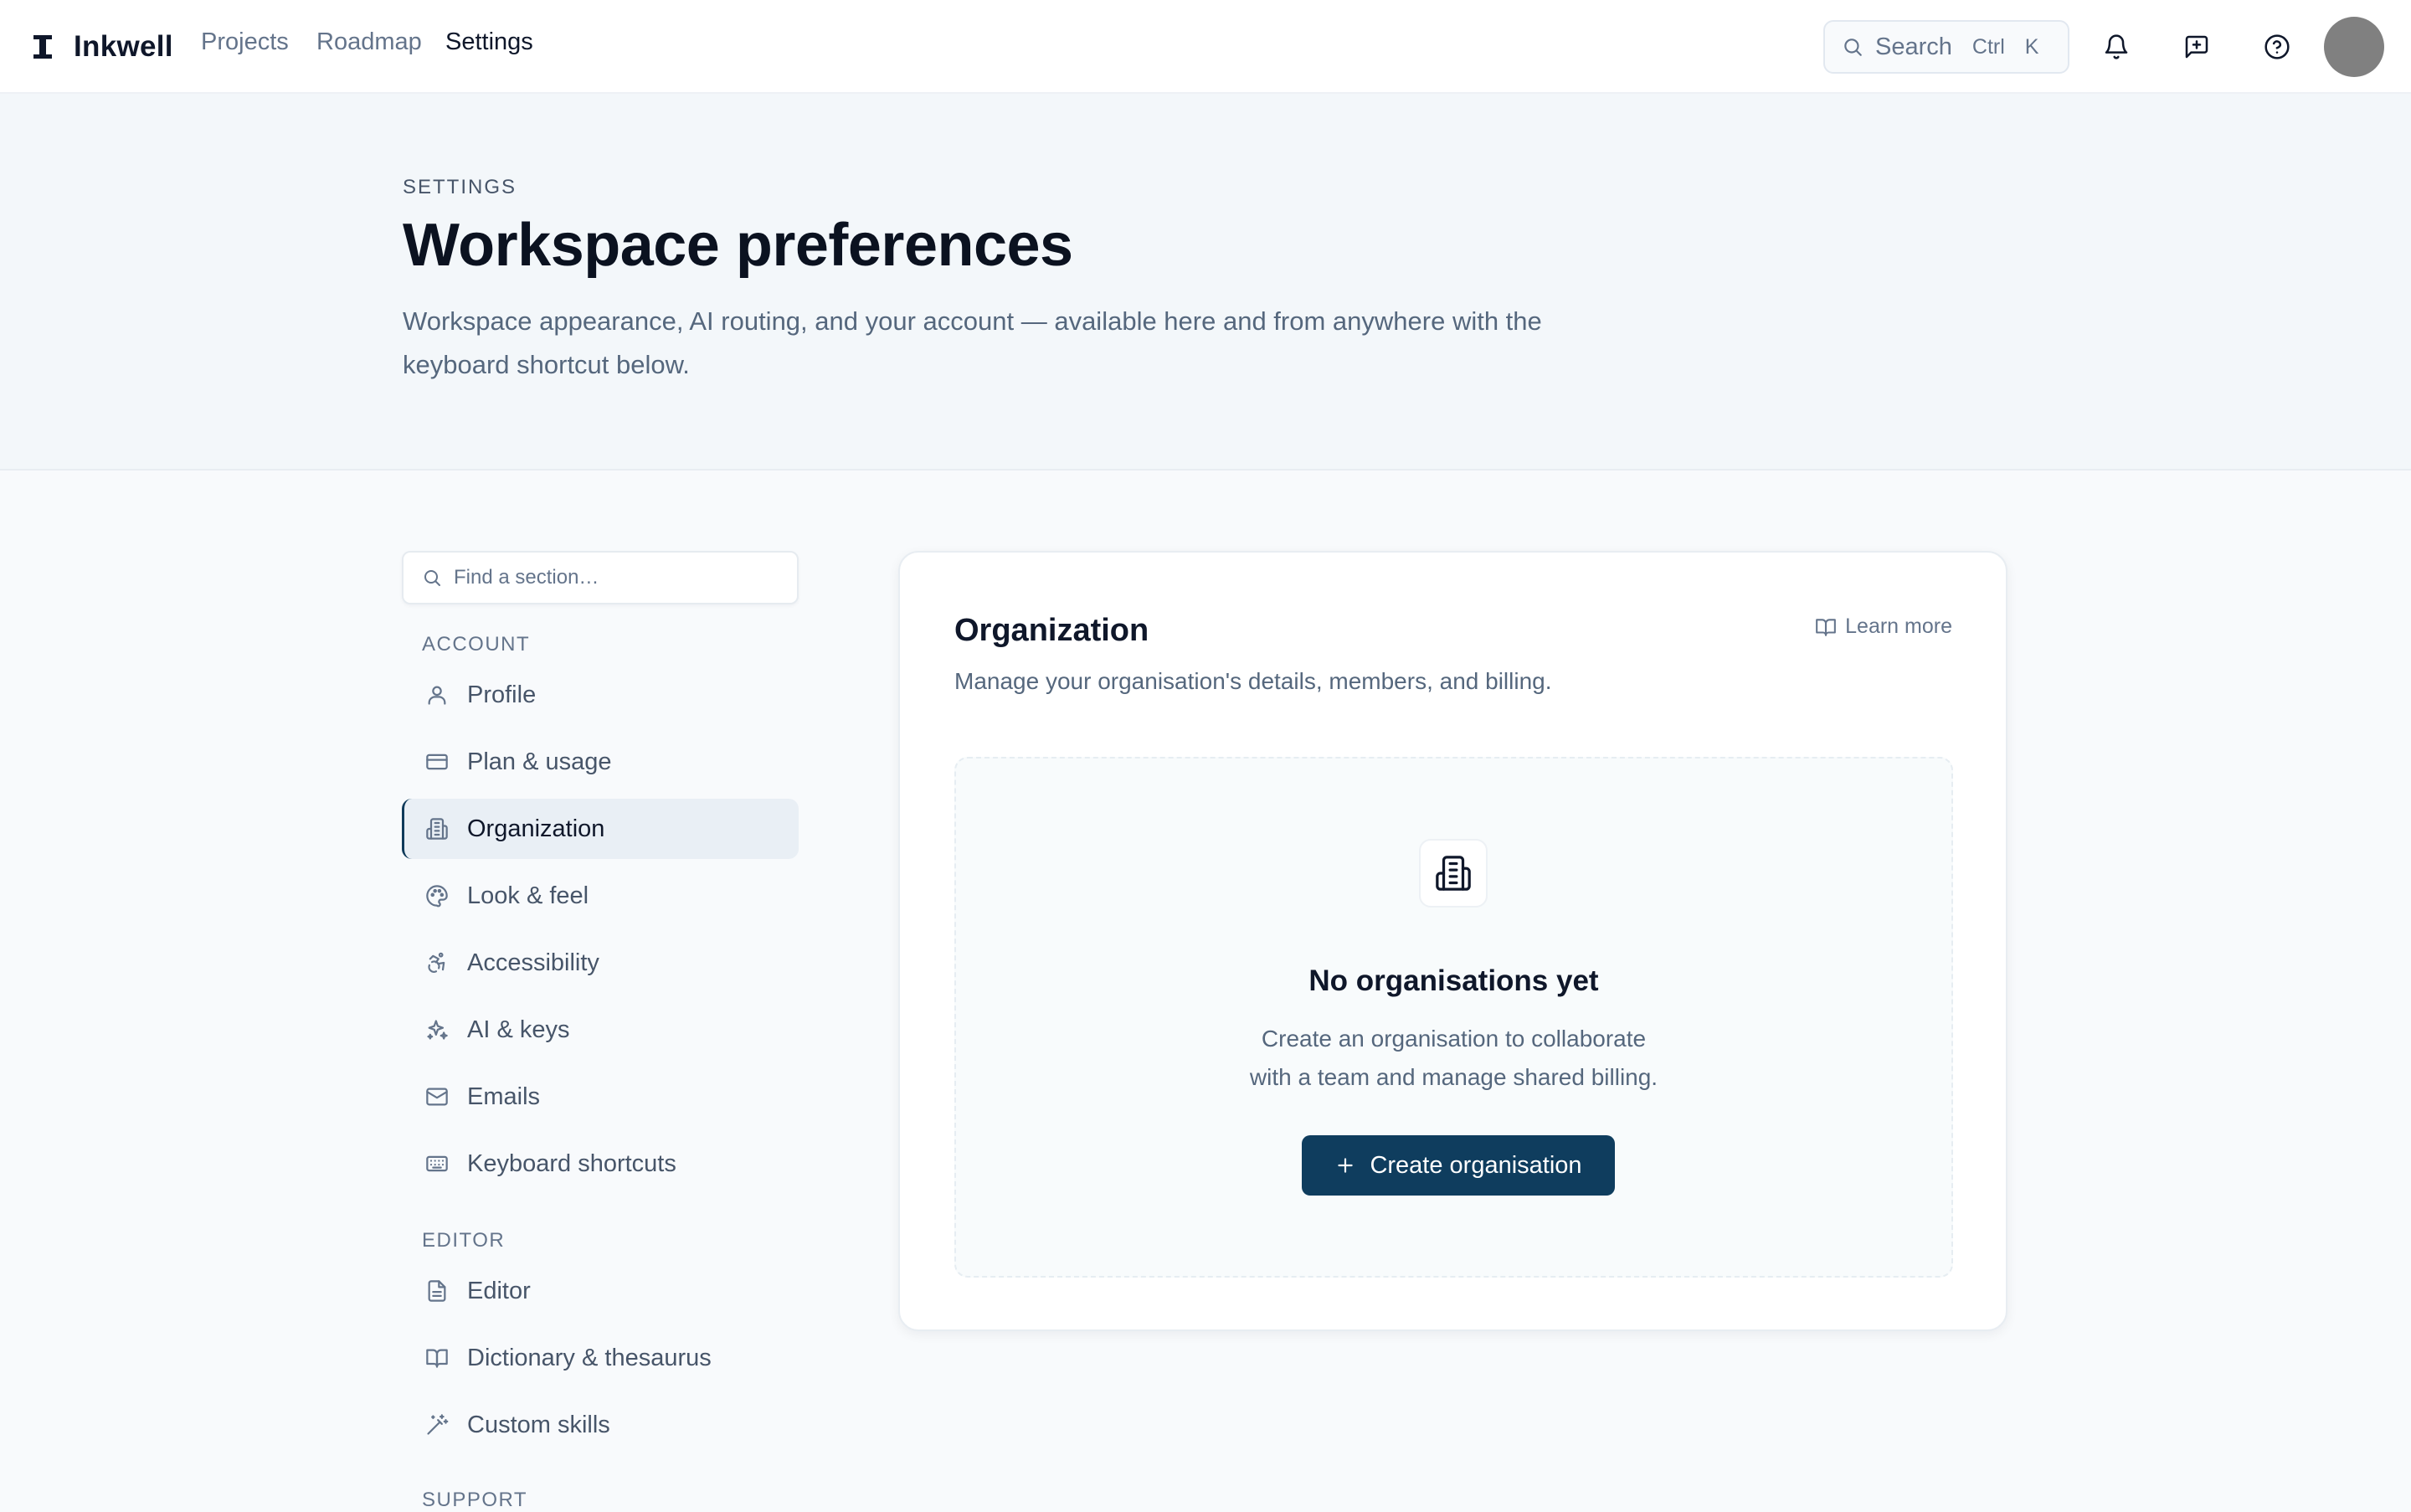 The width and height of the screenshot is (2411, 1512). What do you see at coordinates (1454, 1039) in the screenshot?
I see `empty-state-line-1: Create an organisation to collaborate` at bounding box center [1454, 1039].